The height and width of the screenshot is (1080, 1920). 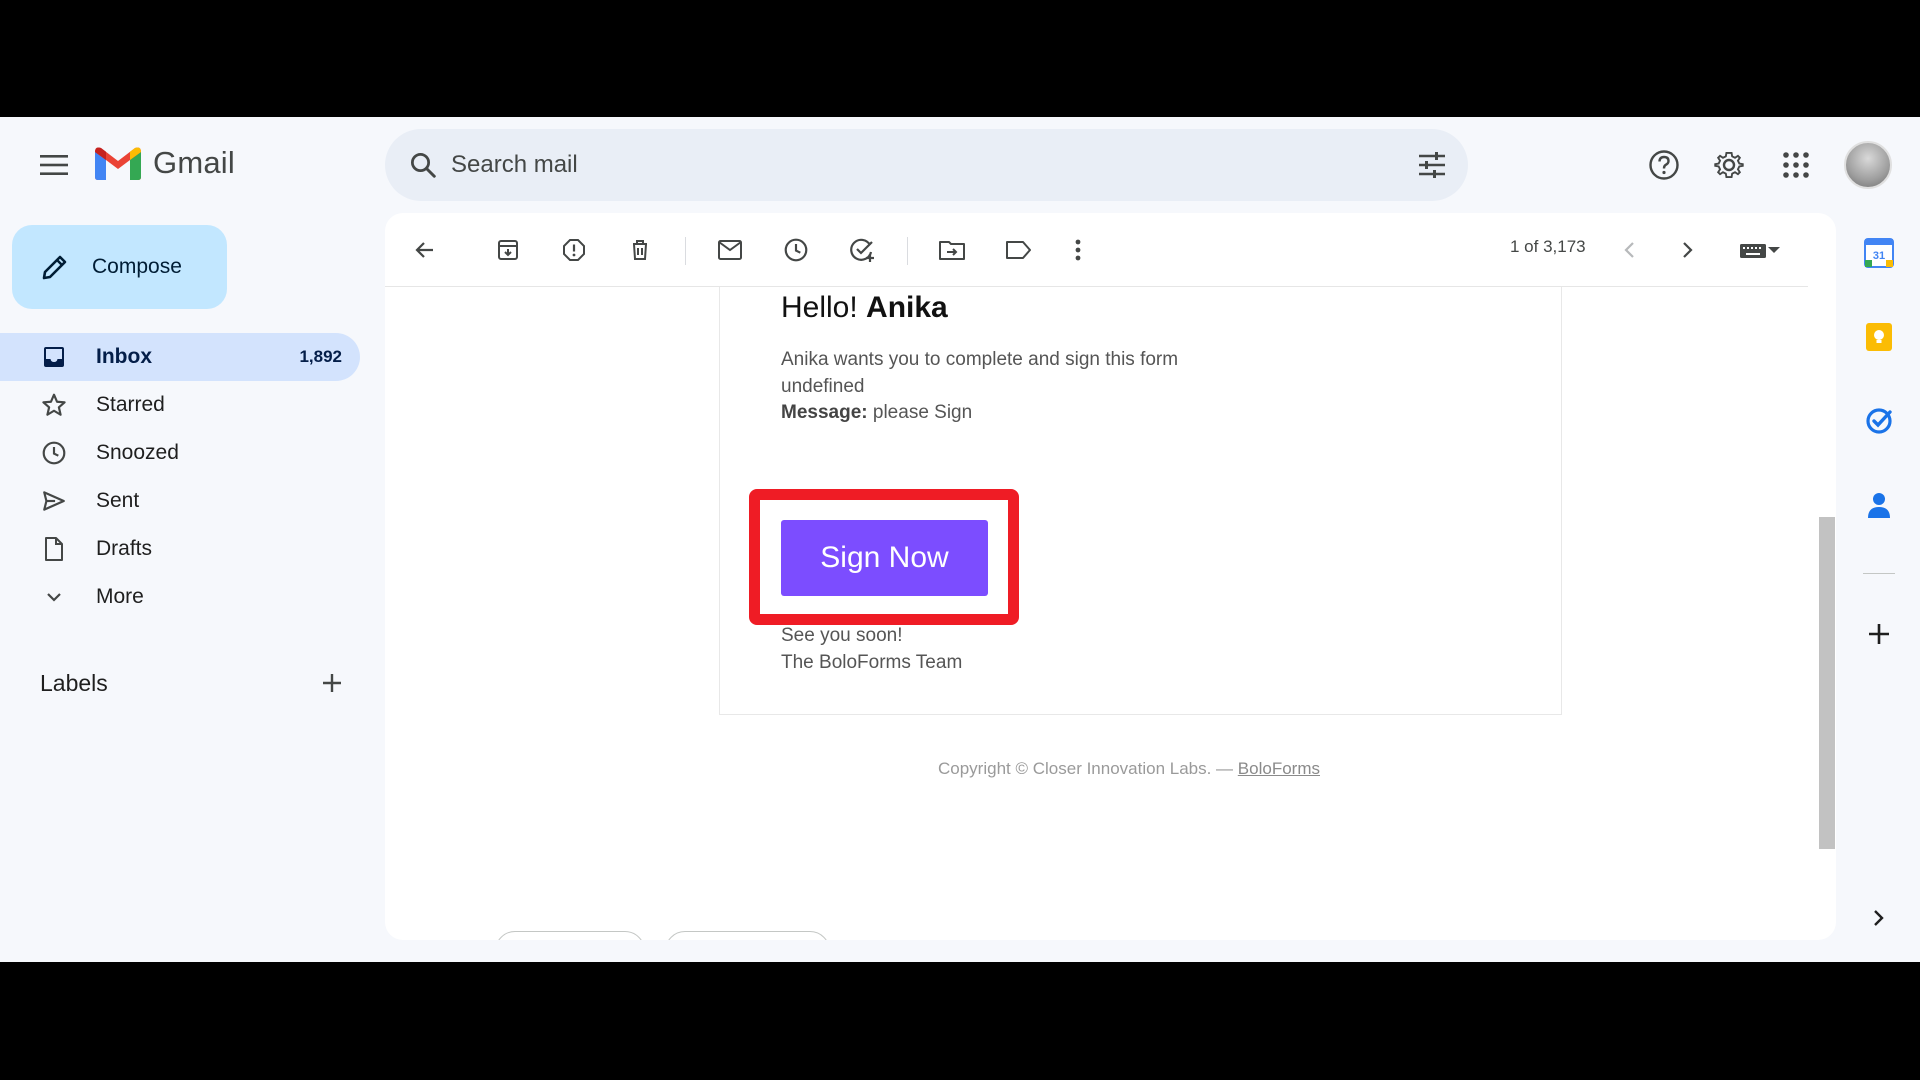 I want to click on compose-button: Compose, so click(x=119, y=267).